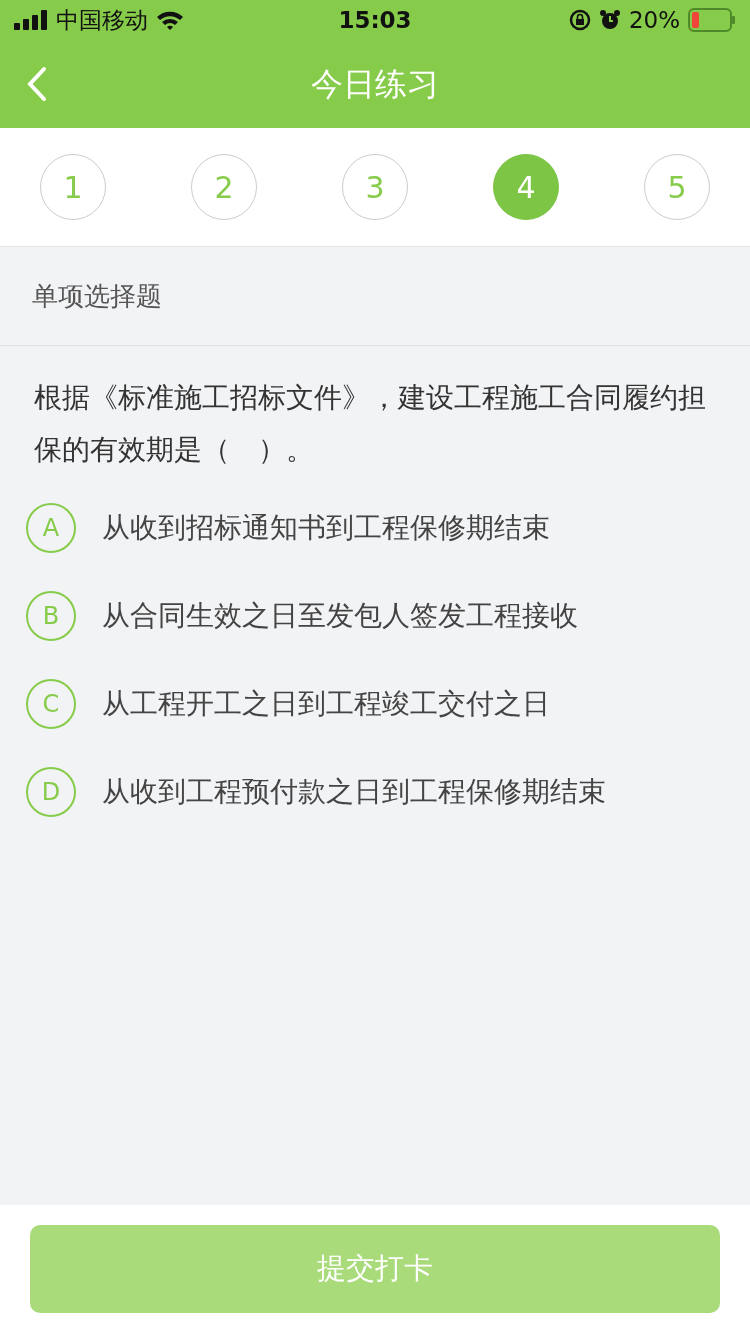 This screenshot has width=750, height=1334. I want to click on question-number-tab: 2, so click(224, 187).